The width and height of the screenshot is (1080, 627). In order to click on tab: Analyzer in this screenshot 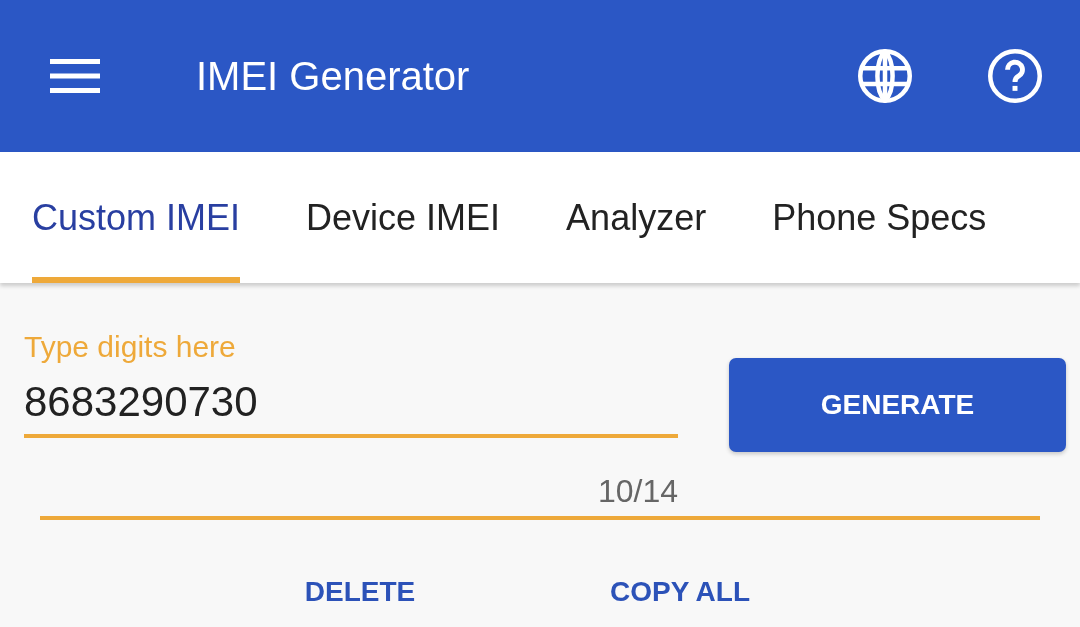, I will do `click(636, 217)`.